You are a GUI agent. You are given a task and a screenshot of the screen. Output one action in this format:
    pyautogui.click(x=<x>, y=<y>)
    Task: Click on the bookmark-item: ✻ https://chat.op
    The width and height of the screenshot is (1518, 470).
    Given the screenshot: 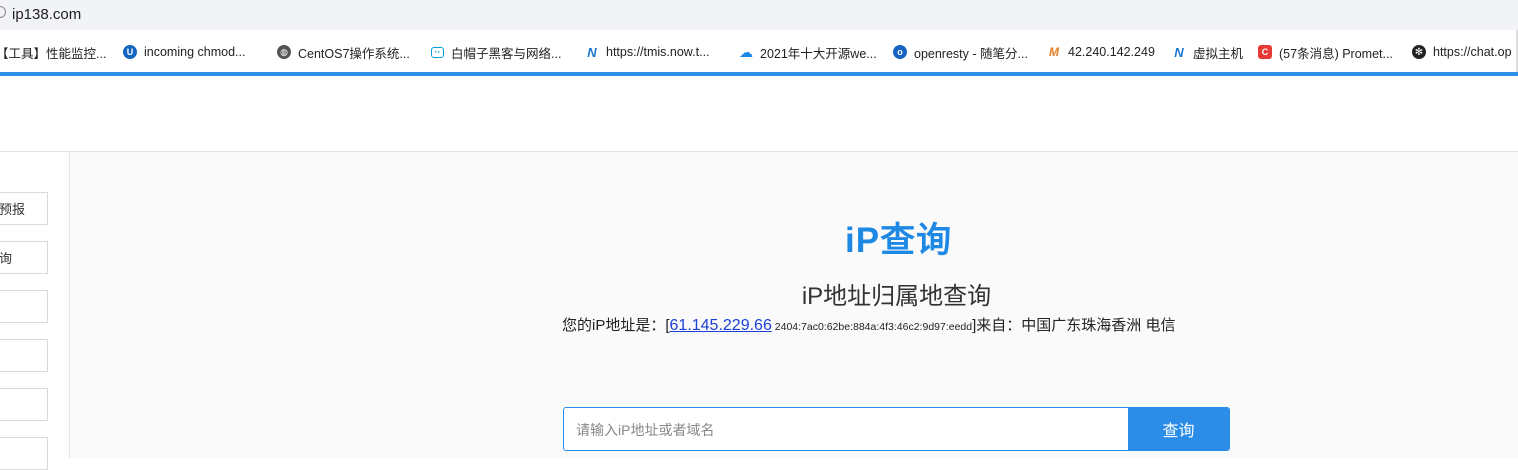 What is the action you would take?
    pyautogui.click(x=1462, y=52)
    